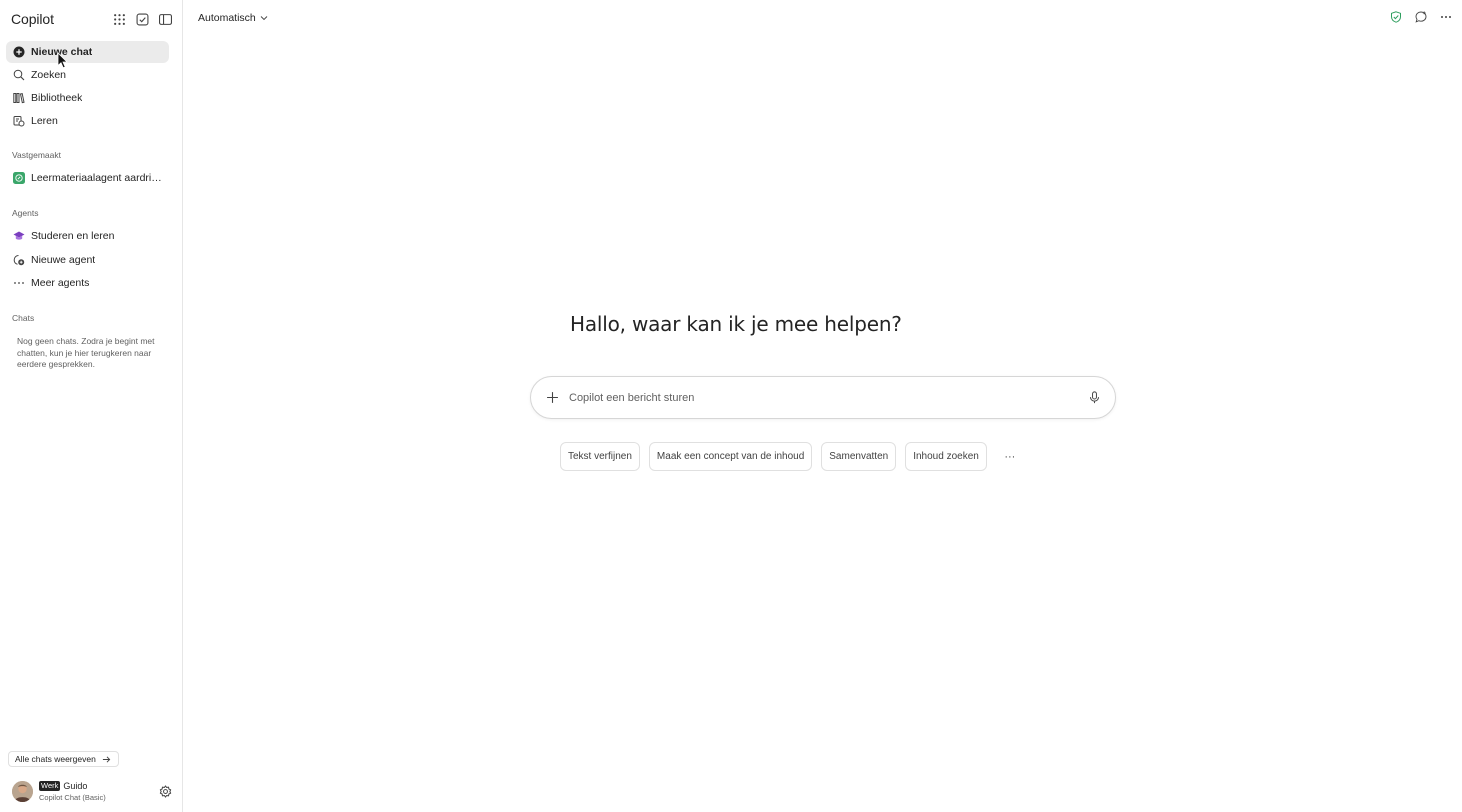 This screenshot has width=1462, height=812. What do you see at coordinates (946, 456) in the screenshot?
I see `chip-inhoud-zoeken: Inhoud zoeken` at bounding box center [946, 456].